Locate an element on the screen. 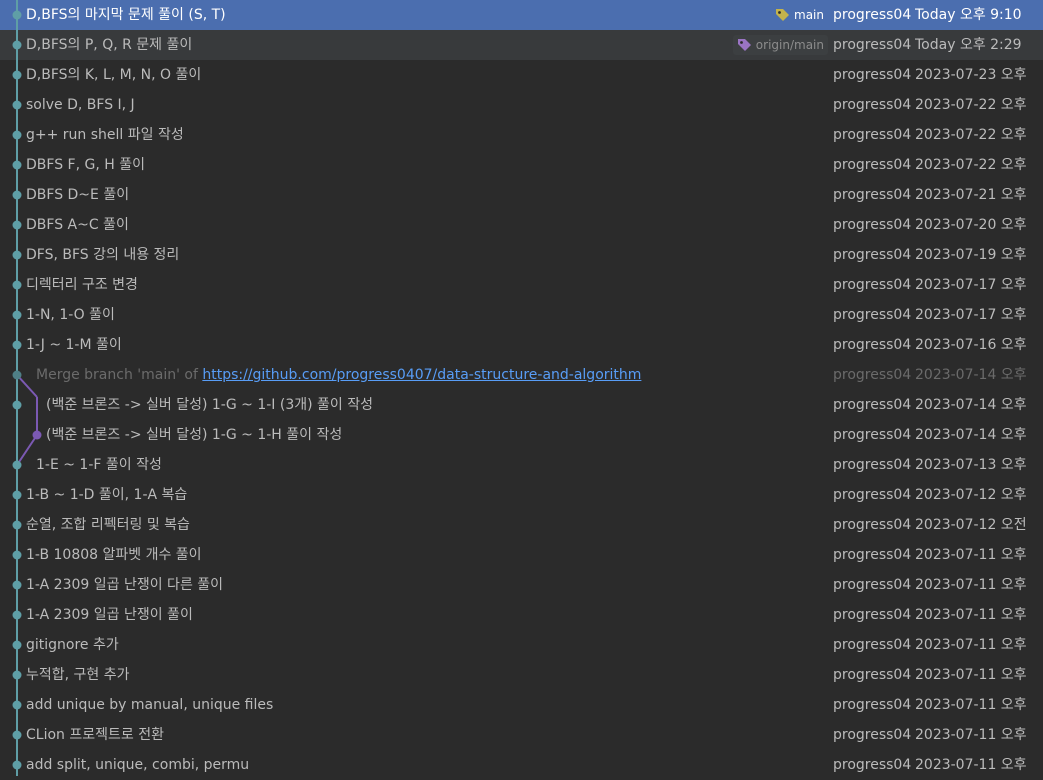 This screenshot has width=1043, height=780. commit-message: DBFS F, G, H 풀이 is located at coordinates (427, 165).